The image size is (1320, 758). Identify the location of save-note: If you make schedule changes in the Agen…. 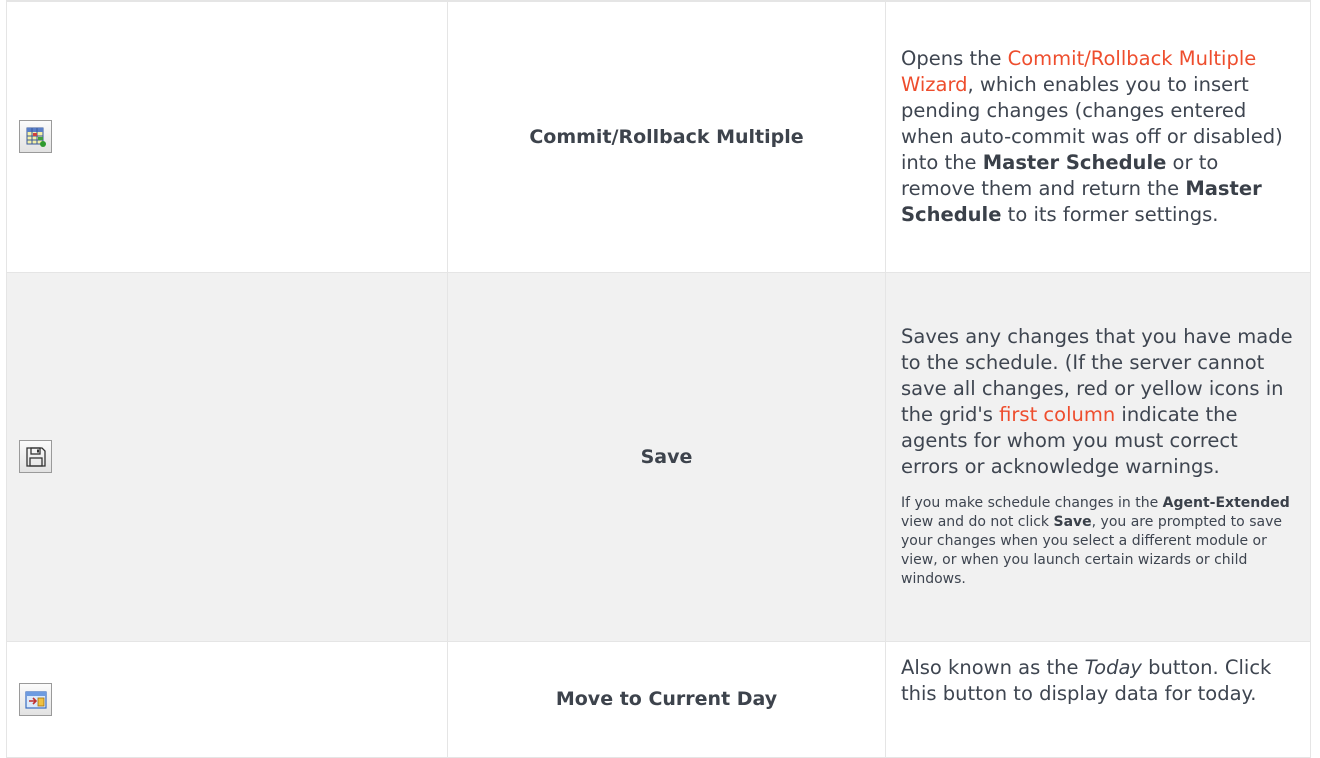
(1095, 541).